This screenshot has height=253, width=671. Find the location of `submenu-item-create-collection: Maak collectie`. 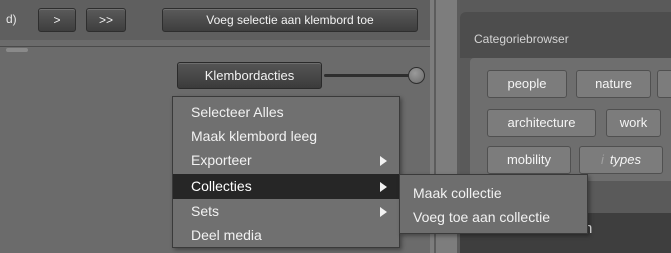

submenu-item-create-collection: Maak collectie is located at coordinates (493, 193).